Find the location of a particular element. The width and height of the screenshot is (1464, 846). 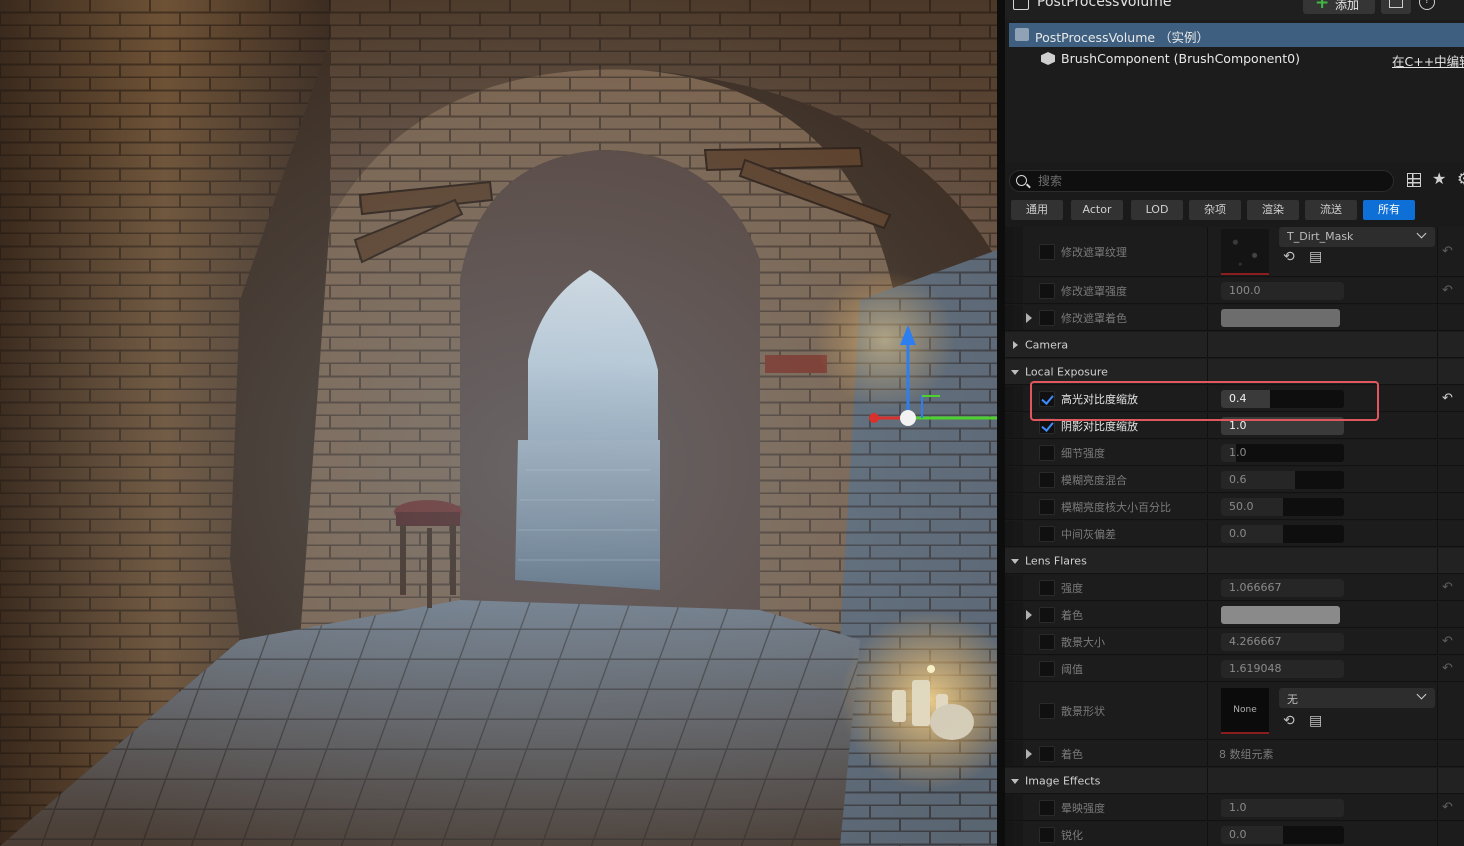

chevron-down-icon is located at coordinates (1421, 694).